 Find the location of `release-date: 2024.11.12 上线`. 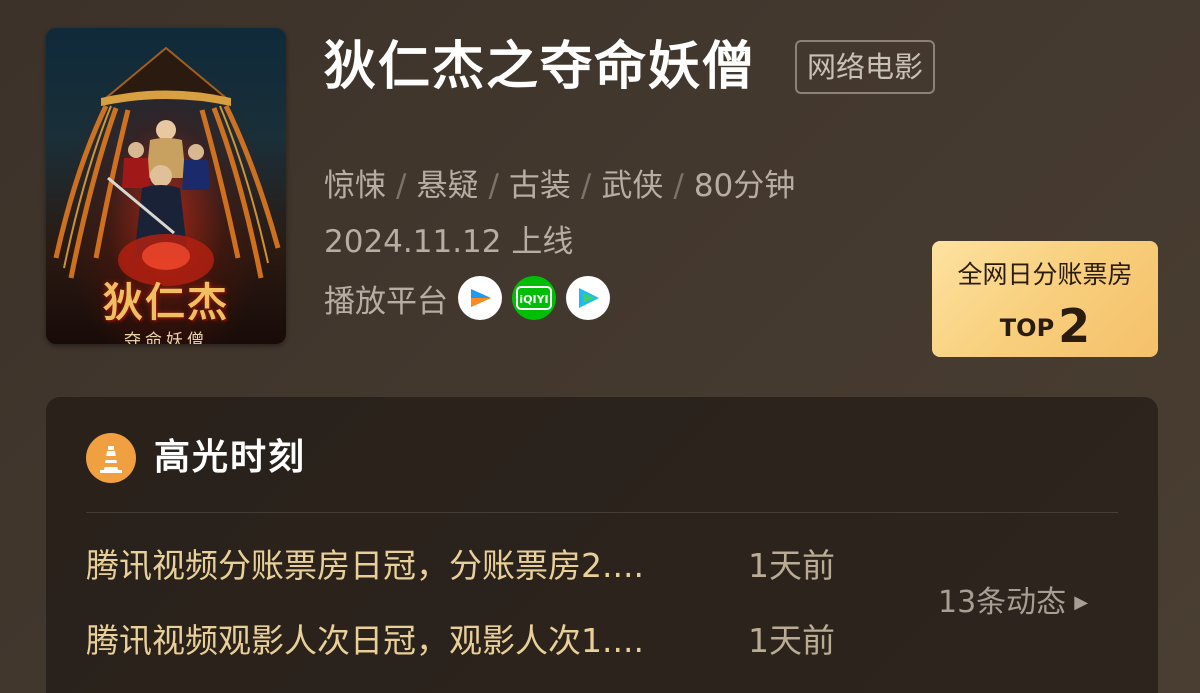

release-date: 2024.11.12 上线 is located at coordinates (449, 242).